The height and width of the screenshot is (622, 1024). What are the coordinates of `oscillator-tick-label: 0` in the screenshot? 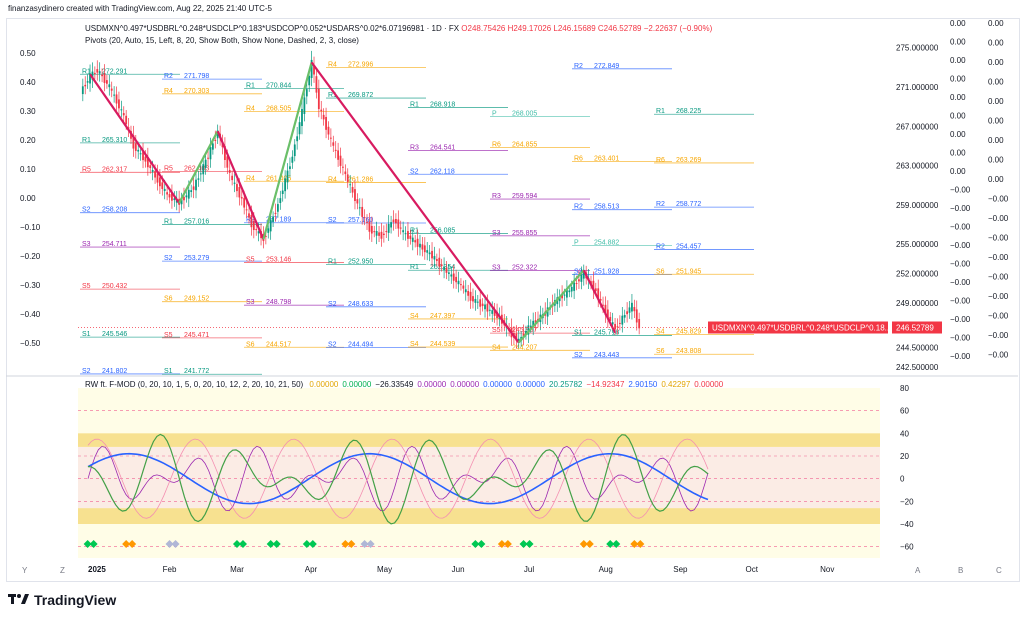 It's located at (902, 479).